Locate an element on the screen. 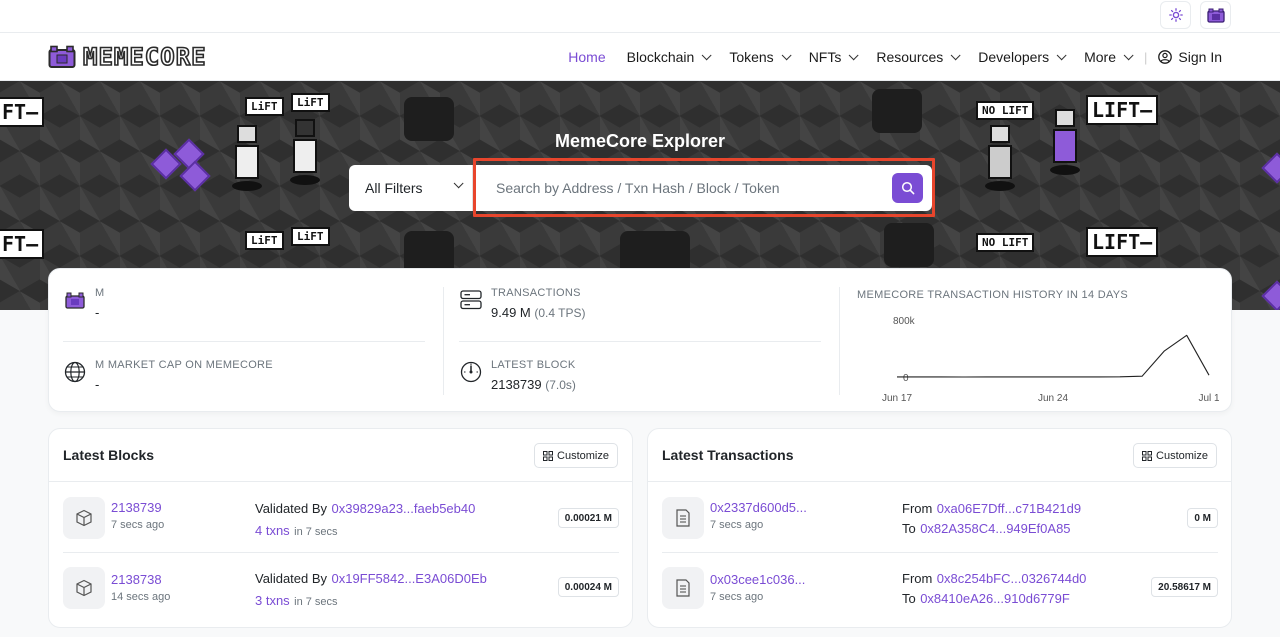 This screenshot has height=637, width=1280. series-line is located at coordinates (1053, 356).